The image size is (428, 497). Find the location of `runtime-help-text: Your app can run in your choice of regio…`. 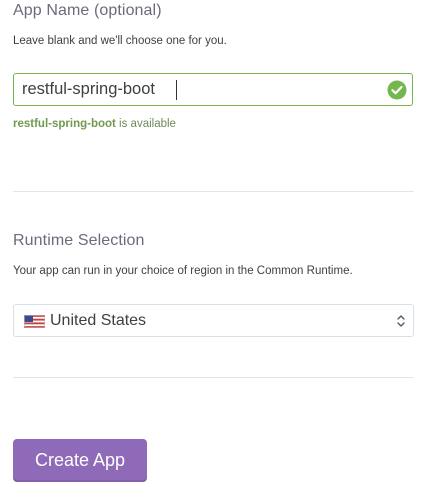

runtime-help-text: Your app can run in your choice of regio… is located at coordinates (183, 271).